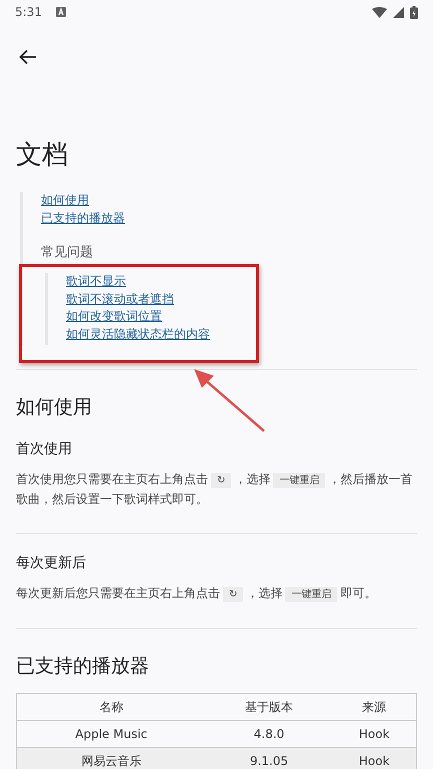 The width and height of the screenshot is (433, 769). Describe the element at coordinates (230, 400) in the screenshot. I see `annotation-arrow` at that location.